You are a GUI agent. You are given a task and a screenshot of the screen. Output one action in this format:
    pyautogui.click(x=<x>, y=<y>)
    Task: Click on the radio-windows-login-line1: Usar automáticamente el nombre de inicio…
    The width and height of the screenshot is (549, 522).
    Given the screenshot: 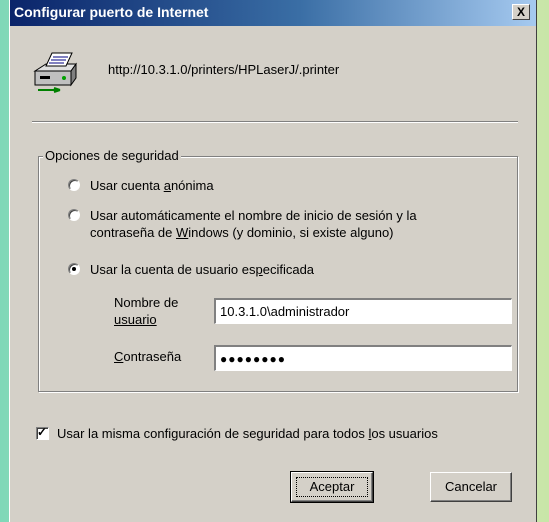 What is the action you would take?
    pyautogui.click(x=253, y=215)
    